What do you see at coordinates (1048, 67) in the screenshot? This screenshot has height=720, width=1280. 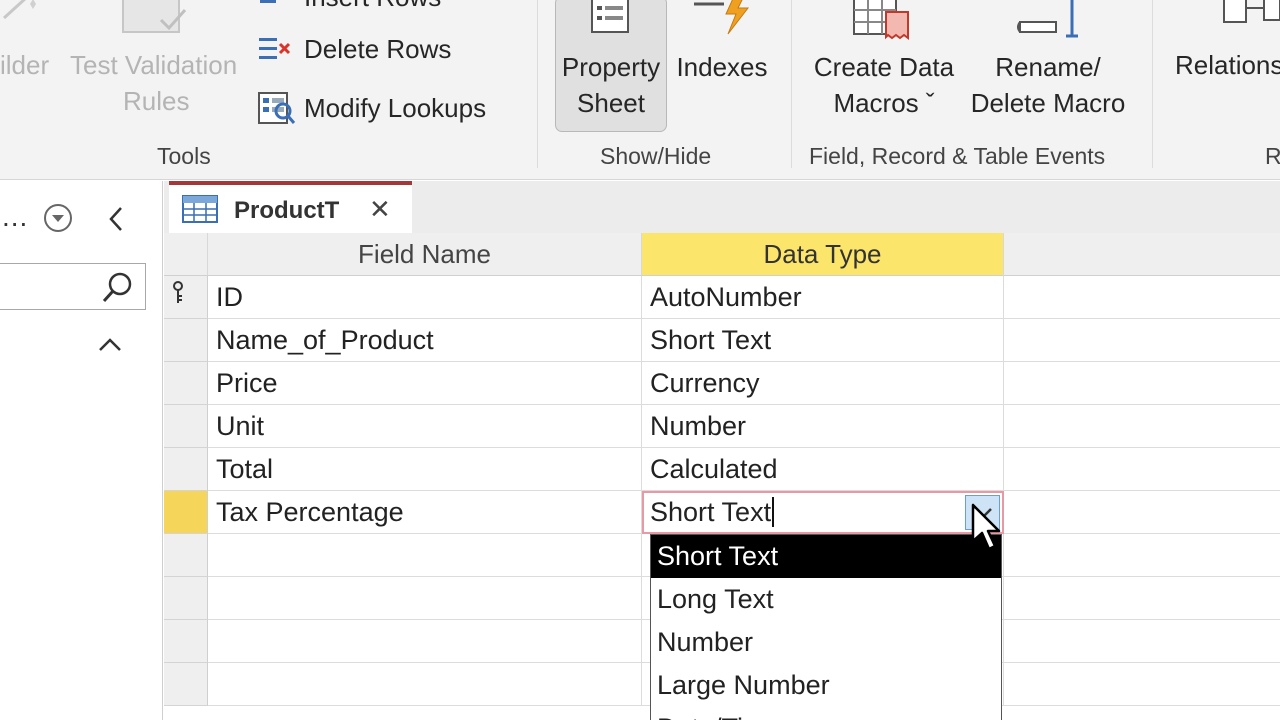 I see `rename-delete-macro-button: Rename/` at bounding box center [1048, 67].